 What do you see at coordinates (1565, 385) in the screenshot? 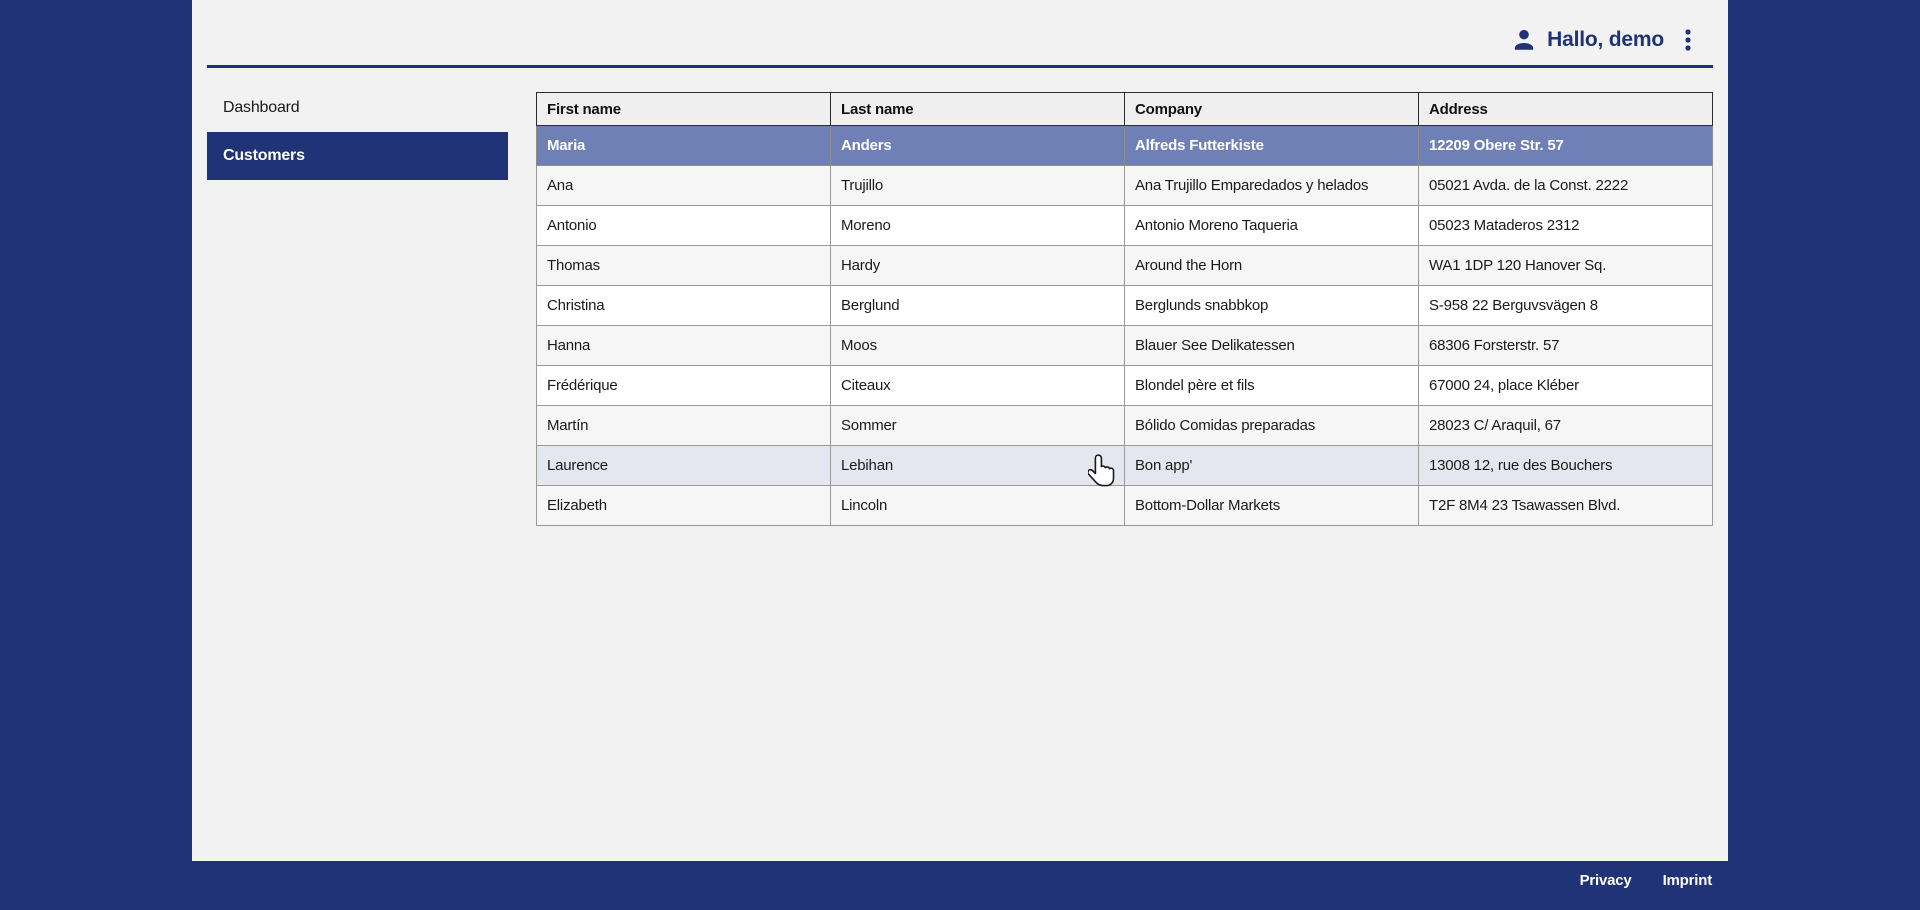
I see `cell-address: 67000 24, place Kléber` at bounding box center [1565, 385].